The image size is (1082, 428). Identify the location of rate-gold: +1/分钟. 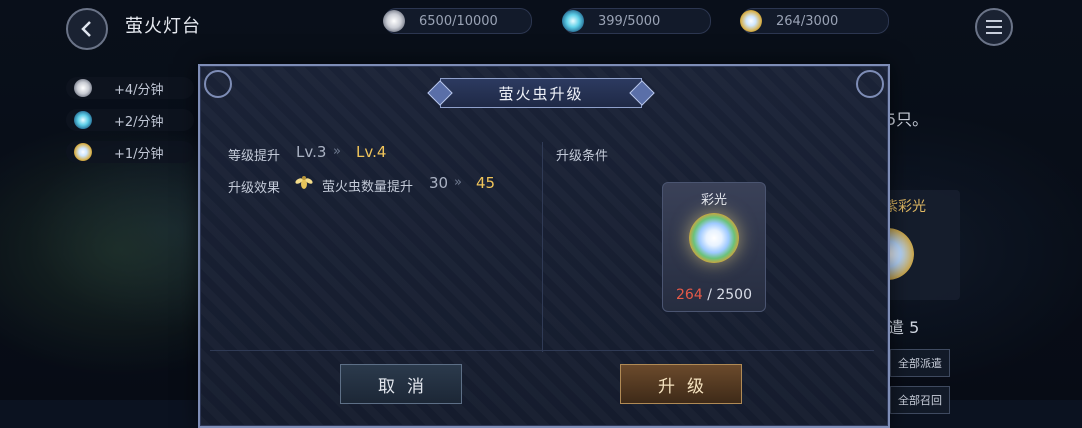
(130, 152).